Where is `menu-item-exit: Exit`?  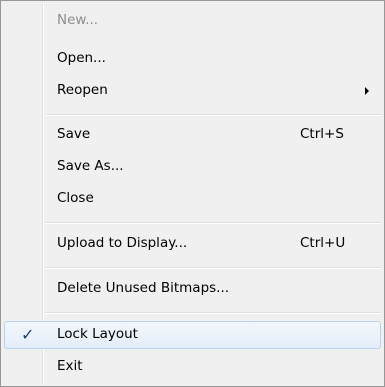
menu-item-exit: Exit is located at coordinates (192, 367).